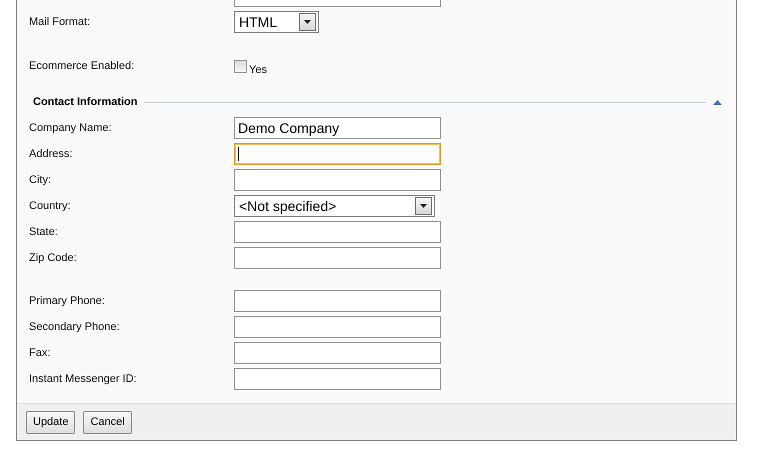 This screenshot has width=776, height=450. Describe the element at coordinates (717, 102) in the screenshot. I see `collapse-arrow-icon` at that location.